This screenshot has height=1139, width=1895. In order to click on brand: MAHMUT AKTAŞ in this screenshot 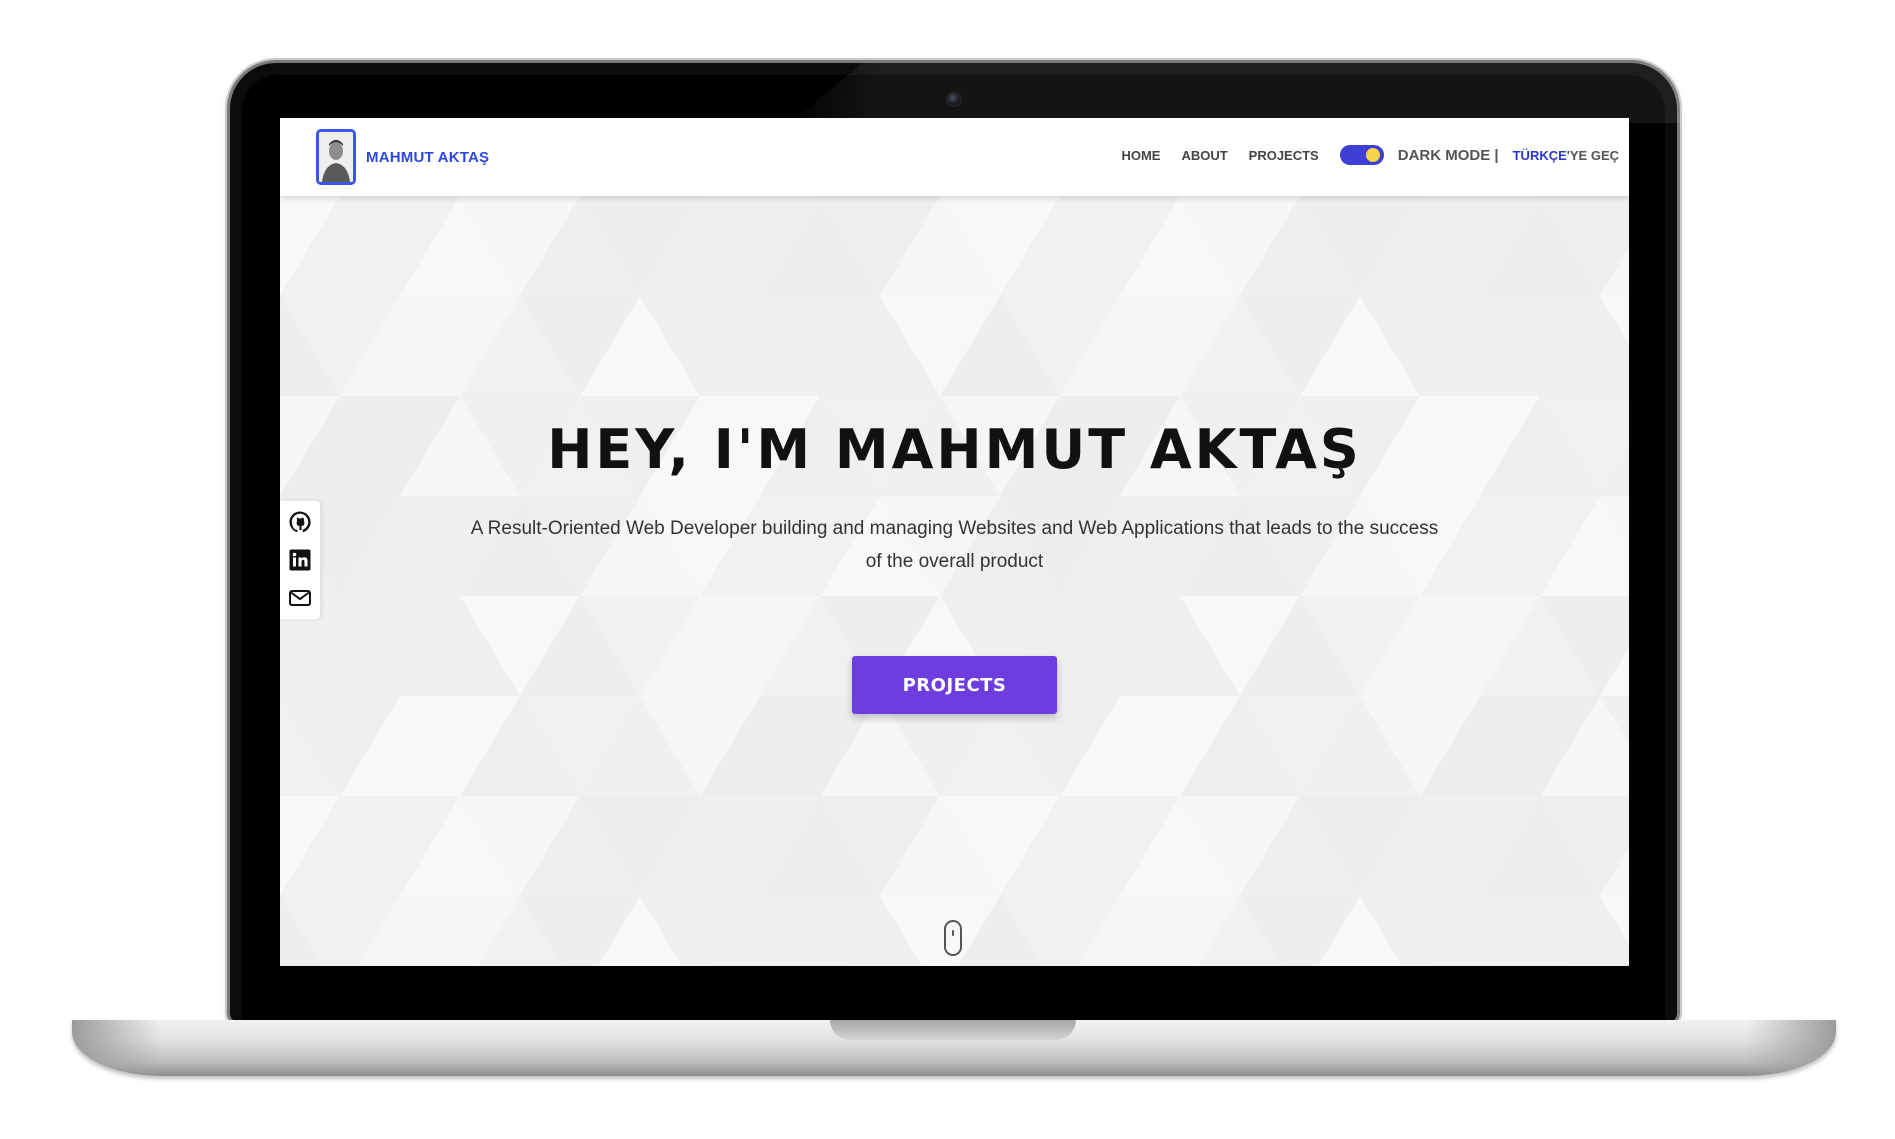, I will do `click(402, 157)`.